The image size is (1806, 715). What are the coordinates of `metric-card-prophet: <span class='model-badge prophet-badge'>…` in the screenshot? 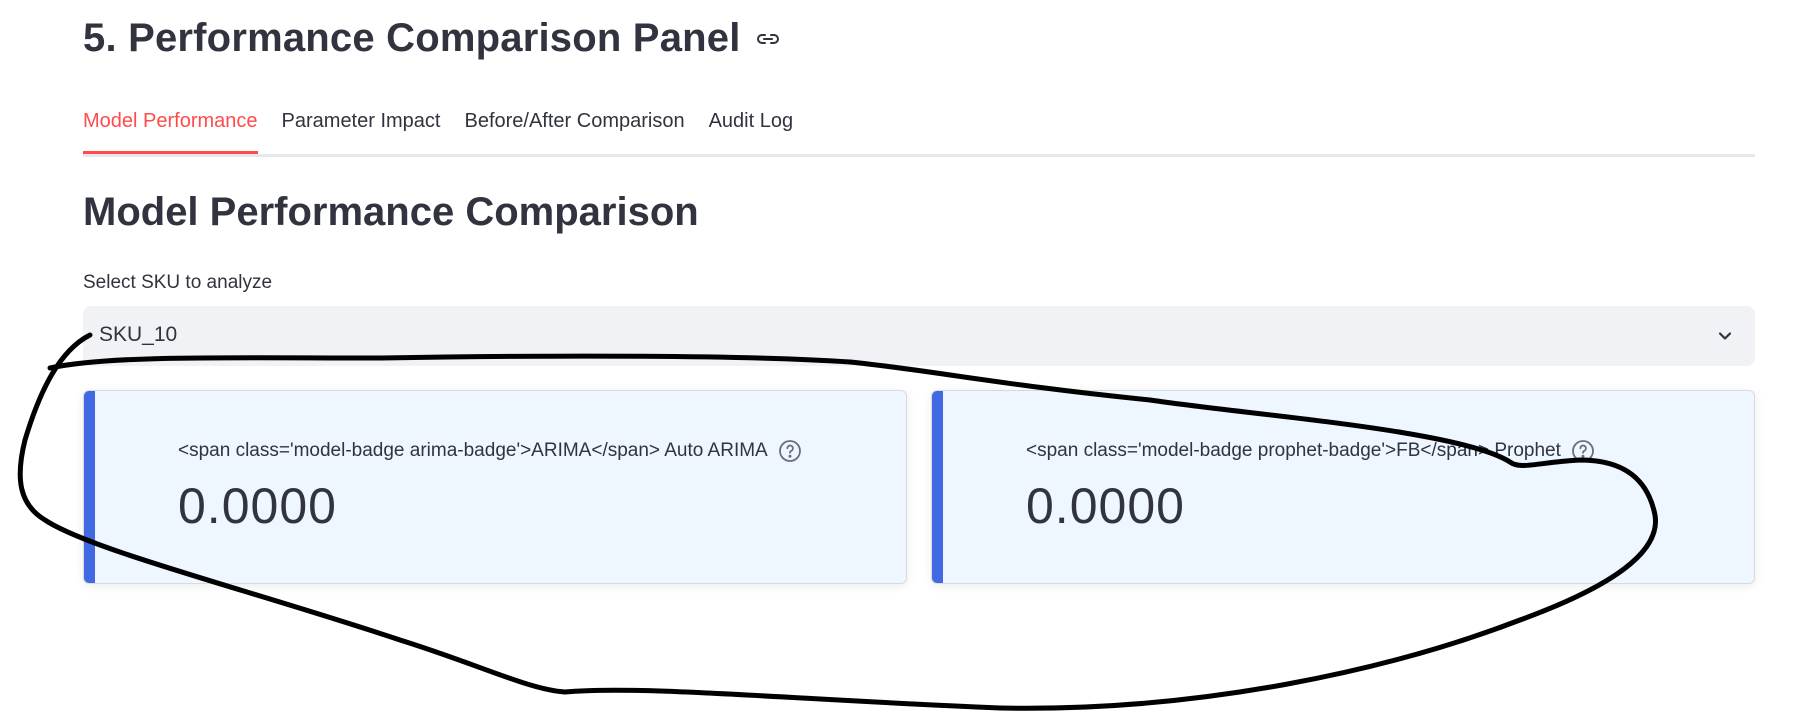 It's located at (1343, 487).